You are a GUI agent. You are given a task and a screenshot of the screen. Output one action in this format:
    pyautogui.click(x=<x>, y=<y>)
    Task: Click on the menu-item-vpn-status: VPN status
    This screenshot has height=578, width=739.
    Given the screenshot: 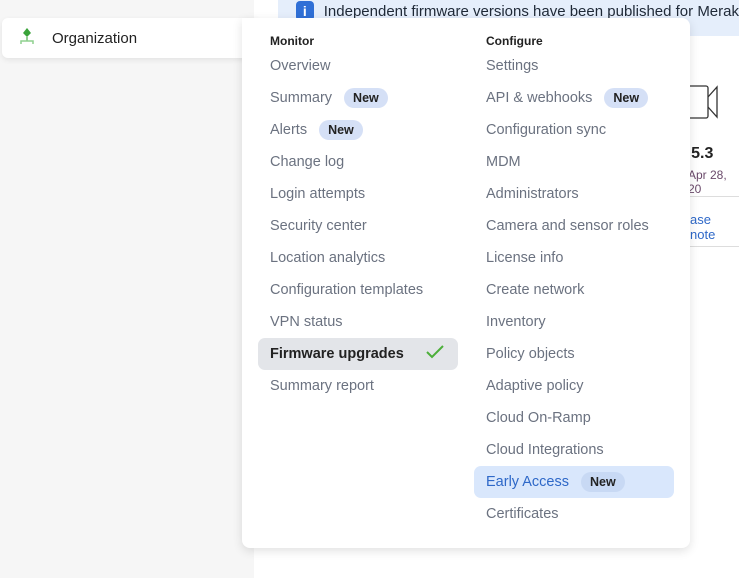 What is the action you would take?
    pyautogui.click(x=358, y=322)
    